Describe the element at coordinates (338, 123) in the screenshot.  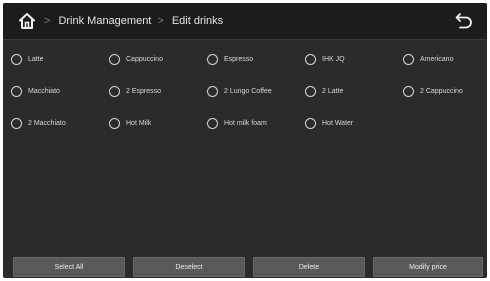
I see `drink-label: Hot Water` at that location.